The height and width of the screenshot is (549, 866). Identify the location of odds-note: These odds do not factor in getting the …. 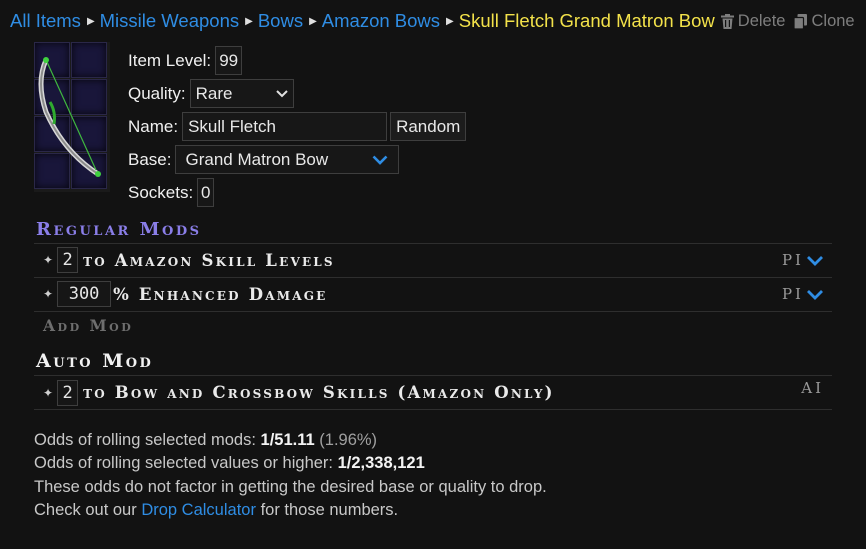
(290, 486).